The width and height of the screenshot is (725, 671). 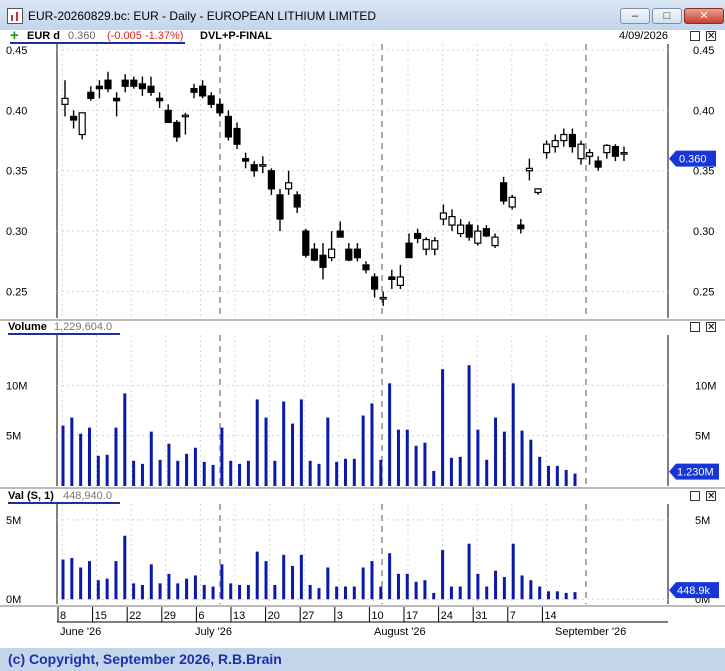 What do you see at coordinates (201, 616) in the screenshot?
I see `x-tick-label: 6` at bounding box center [201, 616].